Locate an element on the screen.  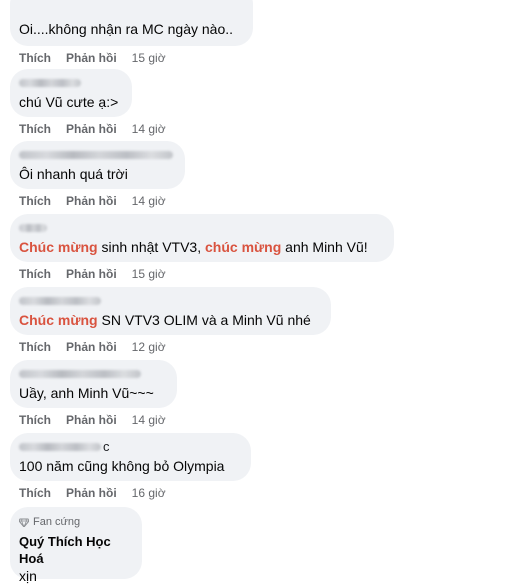
comment-author: c is located at coordinates (129, 446).